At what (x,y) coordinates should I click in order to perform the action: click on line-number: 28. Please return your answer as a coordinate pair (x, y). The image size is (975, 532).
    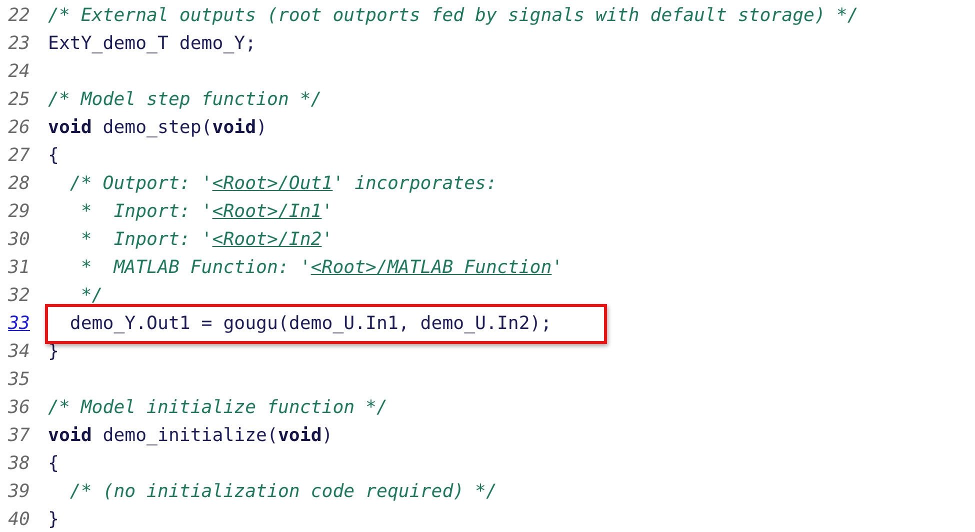
    Looking at the image, I should click on (18, 184).